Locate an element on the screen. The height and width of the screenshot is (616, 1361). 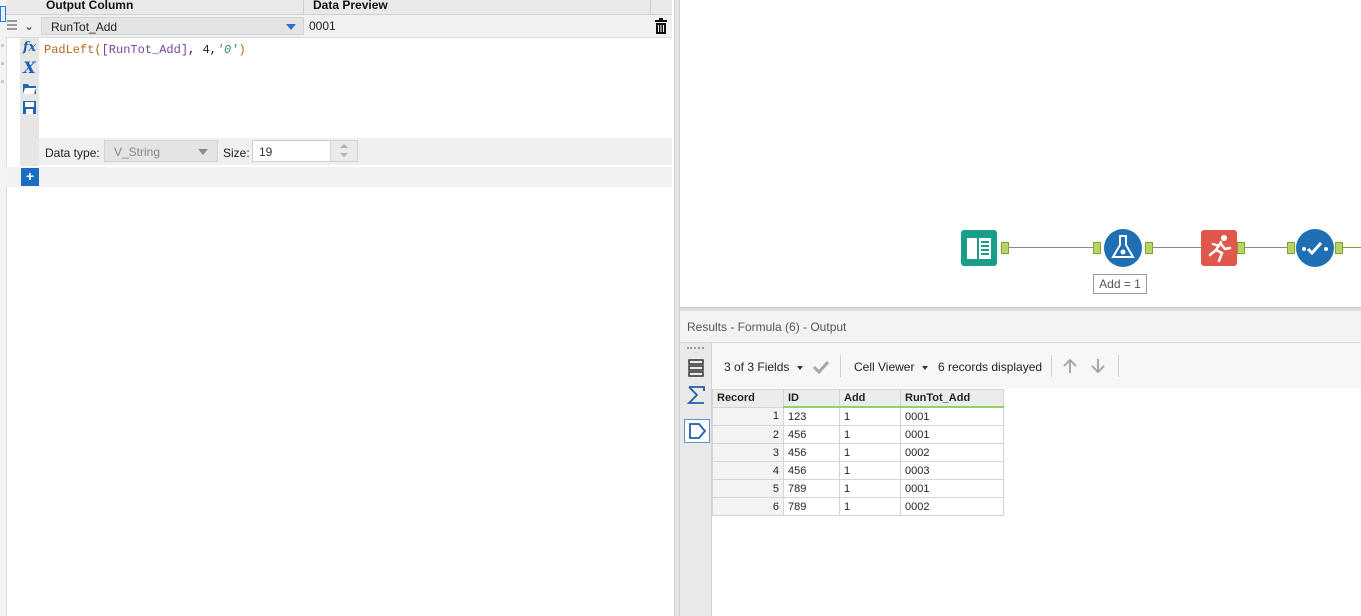
record-cell: 1 is located at coordinates (748, 416).